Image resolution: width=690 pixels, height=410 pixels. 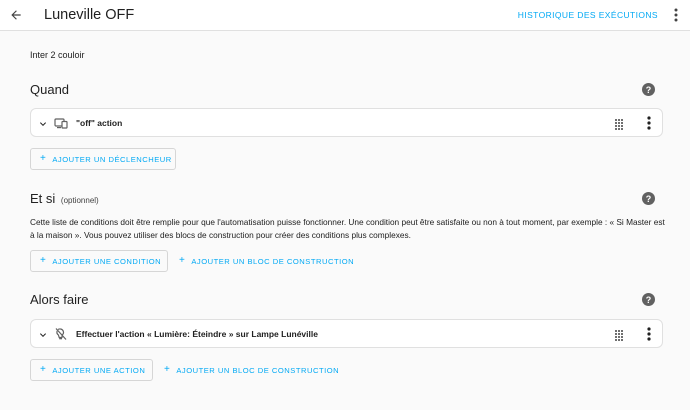 I want to click on add-condition-button: + AJOUTER UNE CONDITION, so click(x=99, y=261).